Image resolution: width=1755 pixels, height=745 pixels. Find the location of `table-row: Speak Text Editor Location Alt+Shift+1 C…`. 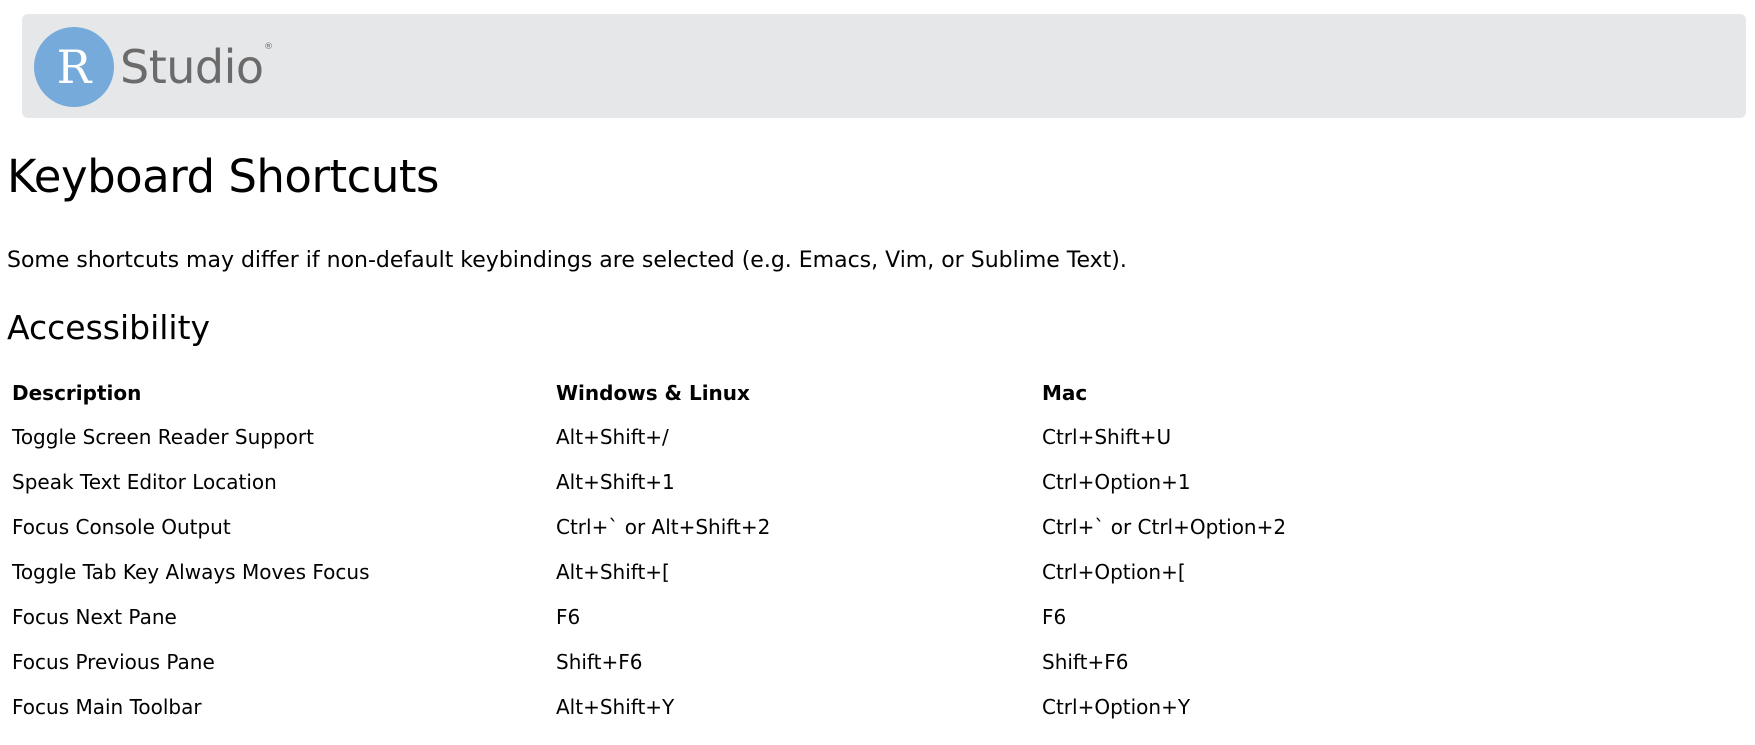

table-row: Speak Text Editor Location Alt+Shift+1 C… is located at coordinates (824, 492).